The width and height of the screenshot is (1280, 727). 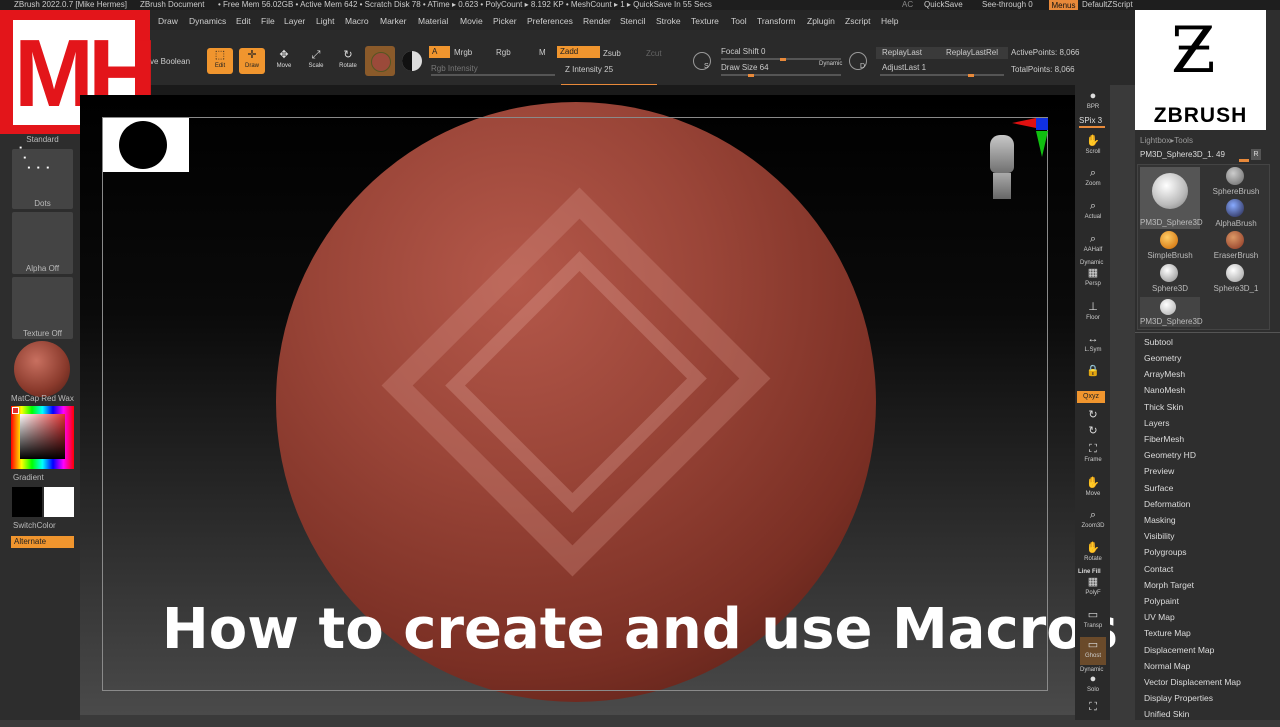 What do you see at coordinates (316, 61) in the screenshot?
I see `scale-button: ⤢ Scale` at bounding box center [316, 61].